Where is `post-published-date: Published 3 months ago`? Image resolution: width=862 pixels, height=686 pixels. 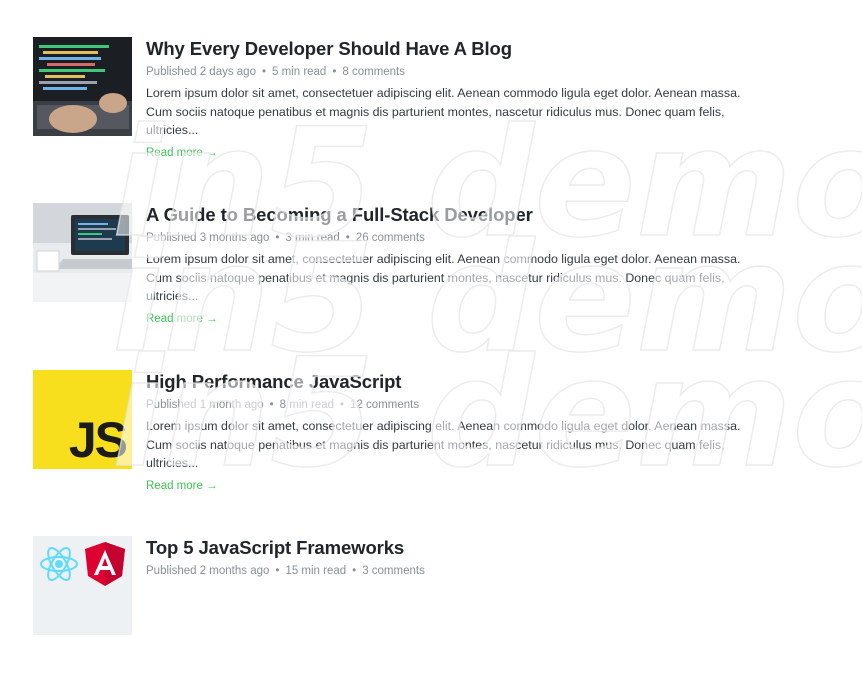 post-published-date: Published 3 months ago is located at coordinates (208, 238).